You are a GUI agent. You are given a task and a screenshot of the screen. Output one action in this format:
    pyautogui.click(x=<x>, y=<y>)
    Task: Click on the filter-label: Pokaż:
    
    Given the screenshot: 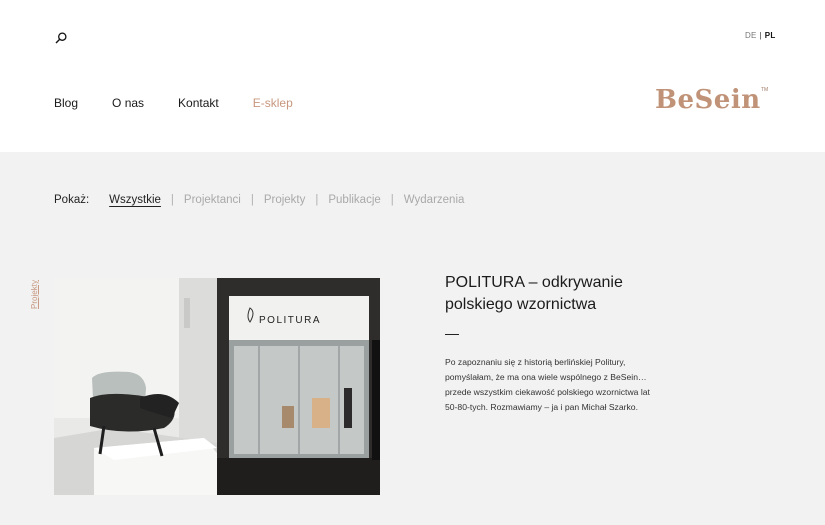 What is the action you would take?
    pyautogui.click(x=72, y=200)
    